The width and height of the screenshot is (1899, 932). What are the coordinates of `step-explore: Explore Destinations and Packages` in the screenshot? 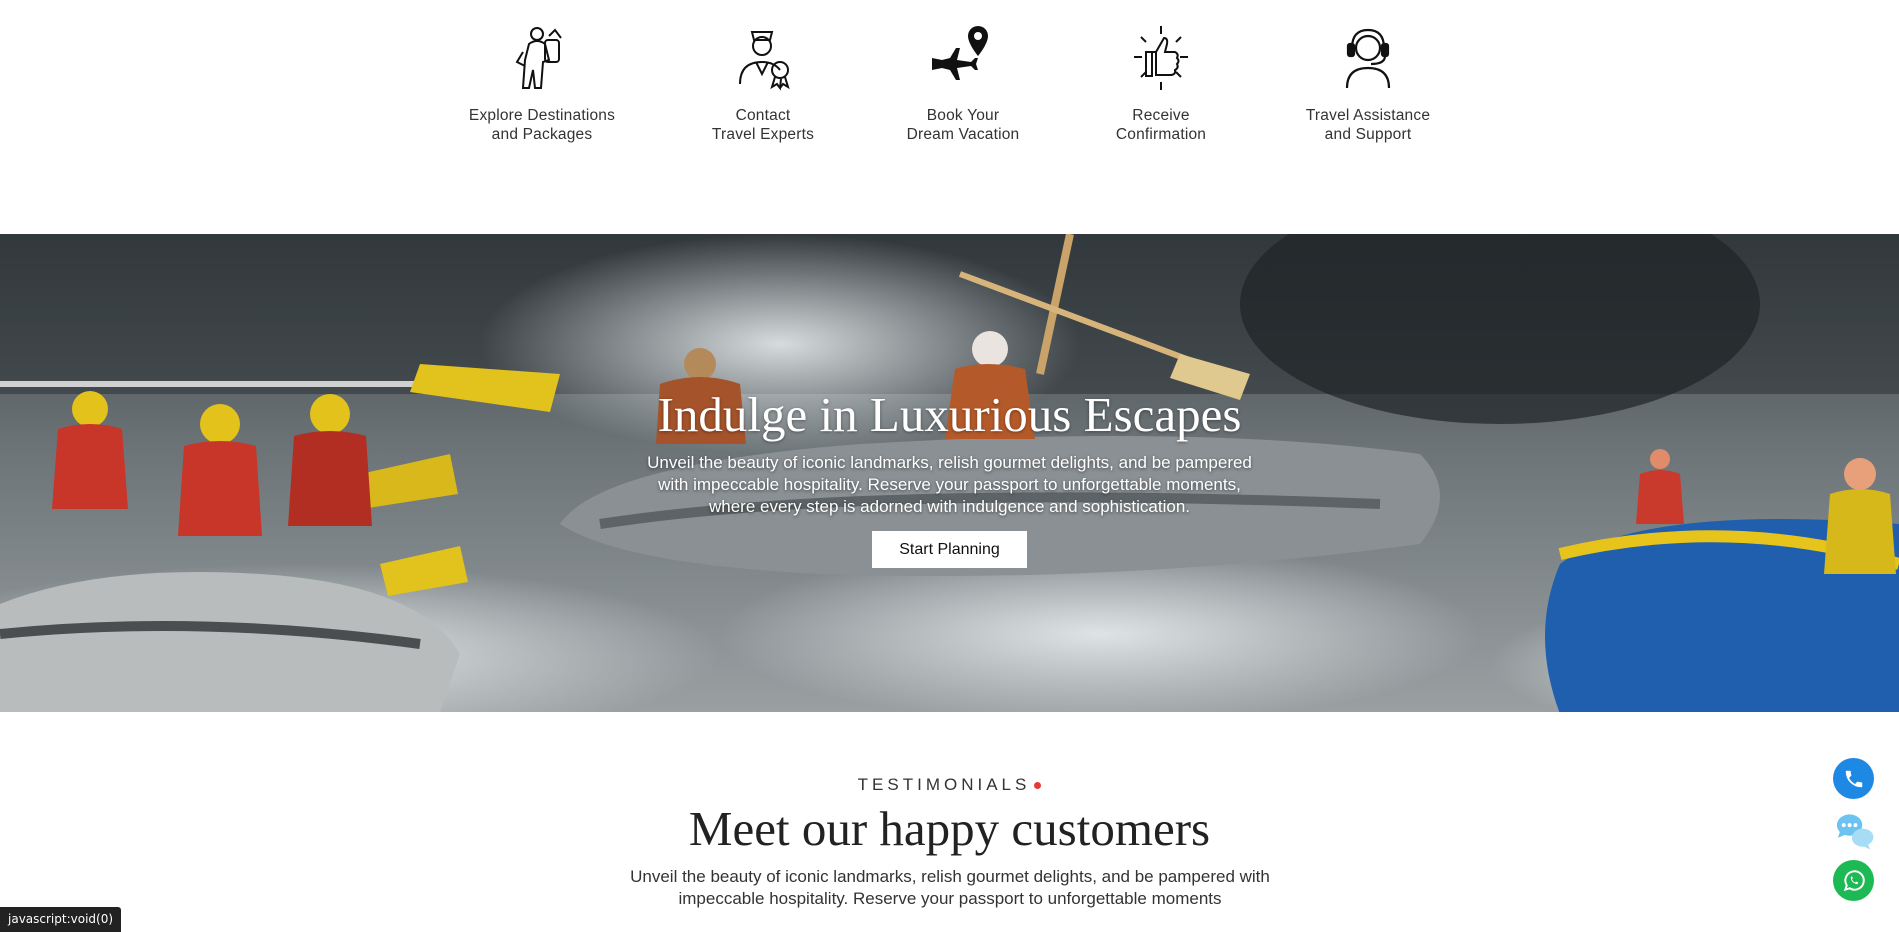 It's located at (542, 83).